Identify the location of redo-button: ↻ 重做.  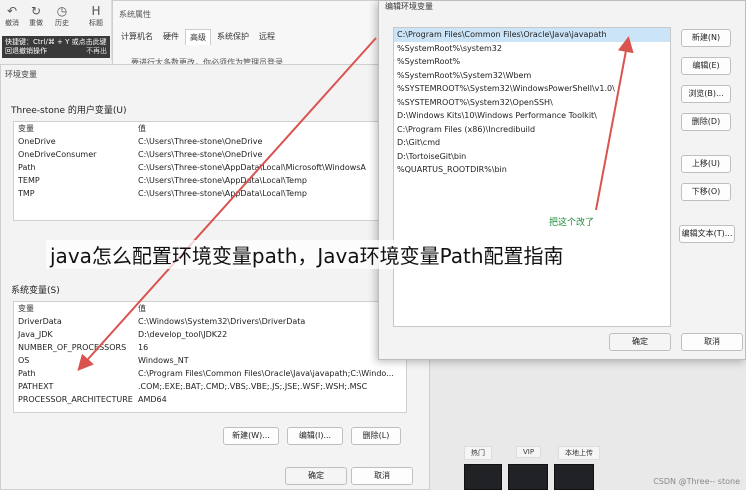
(36, 16).